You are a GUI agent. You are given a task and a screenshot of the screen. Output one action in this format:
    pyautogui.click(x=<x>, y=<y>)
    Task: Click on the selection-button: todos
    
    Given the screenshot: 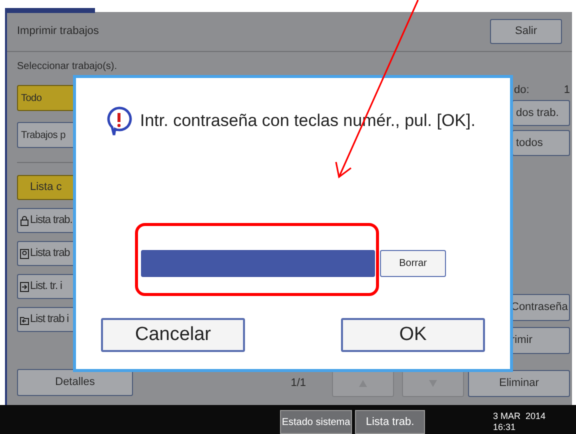 What is the action you would take?
    pyautogui.click(x=541, y=143)
    